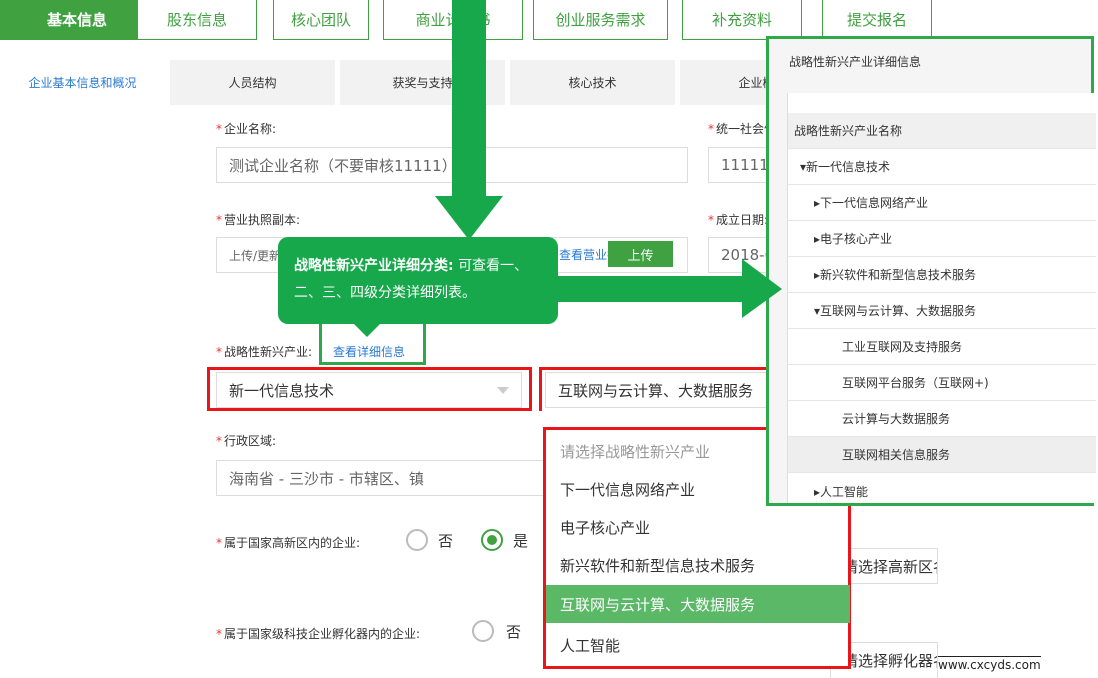 The image size is (1098, 678). I want to click on watermark: www.cxcyds.com, so click(989, 664).